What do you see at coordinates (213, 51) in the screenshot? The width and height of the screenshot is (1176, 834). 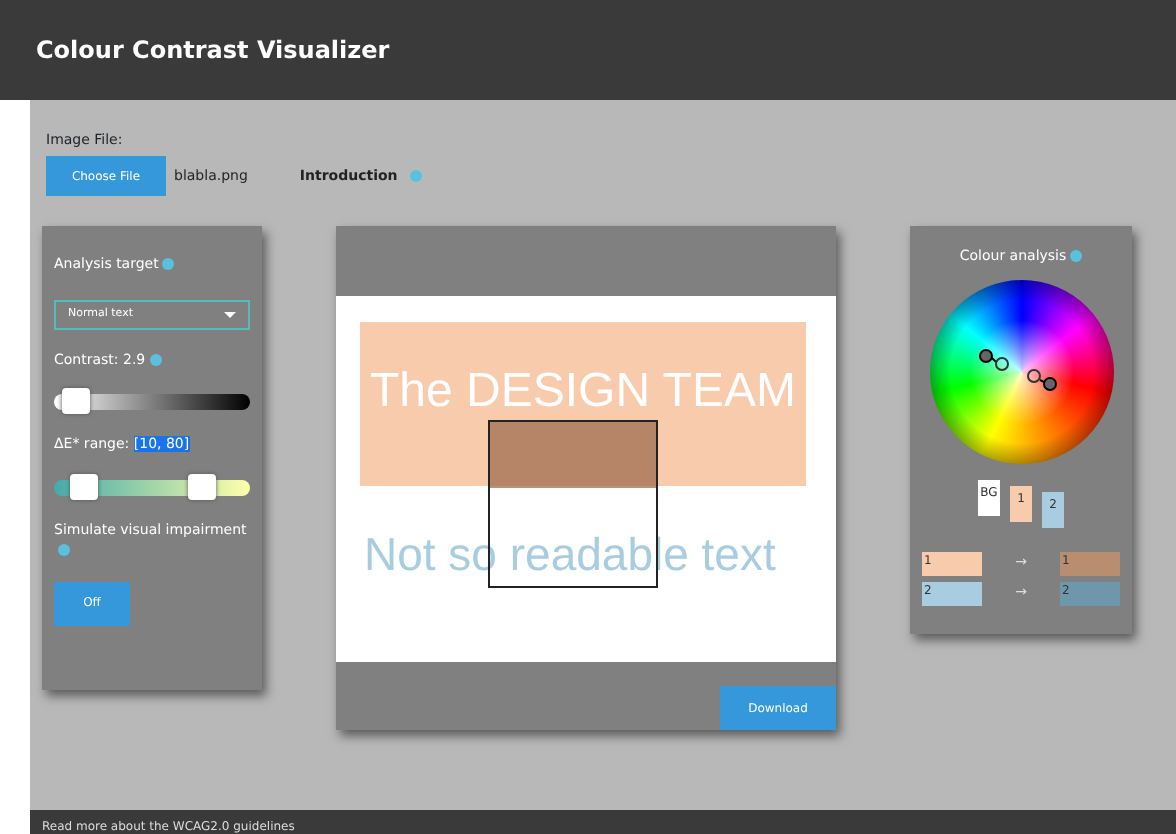 I see `app-title: Colour Contrast Visualizer` at bounding box center [213, 51].